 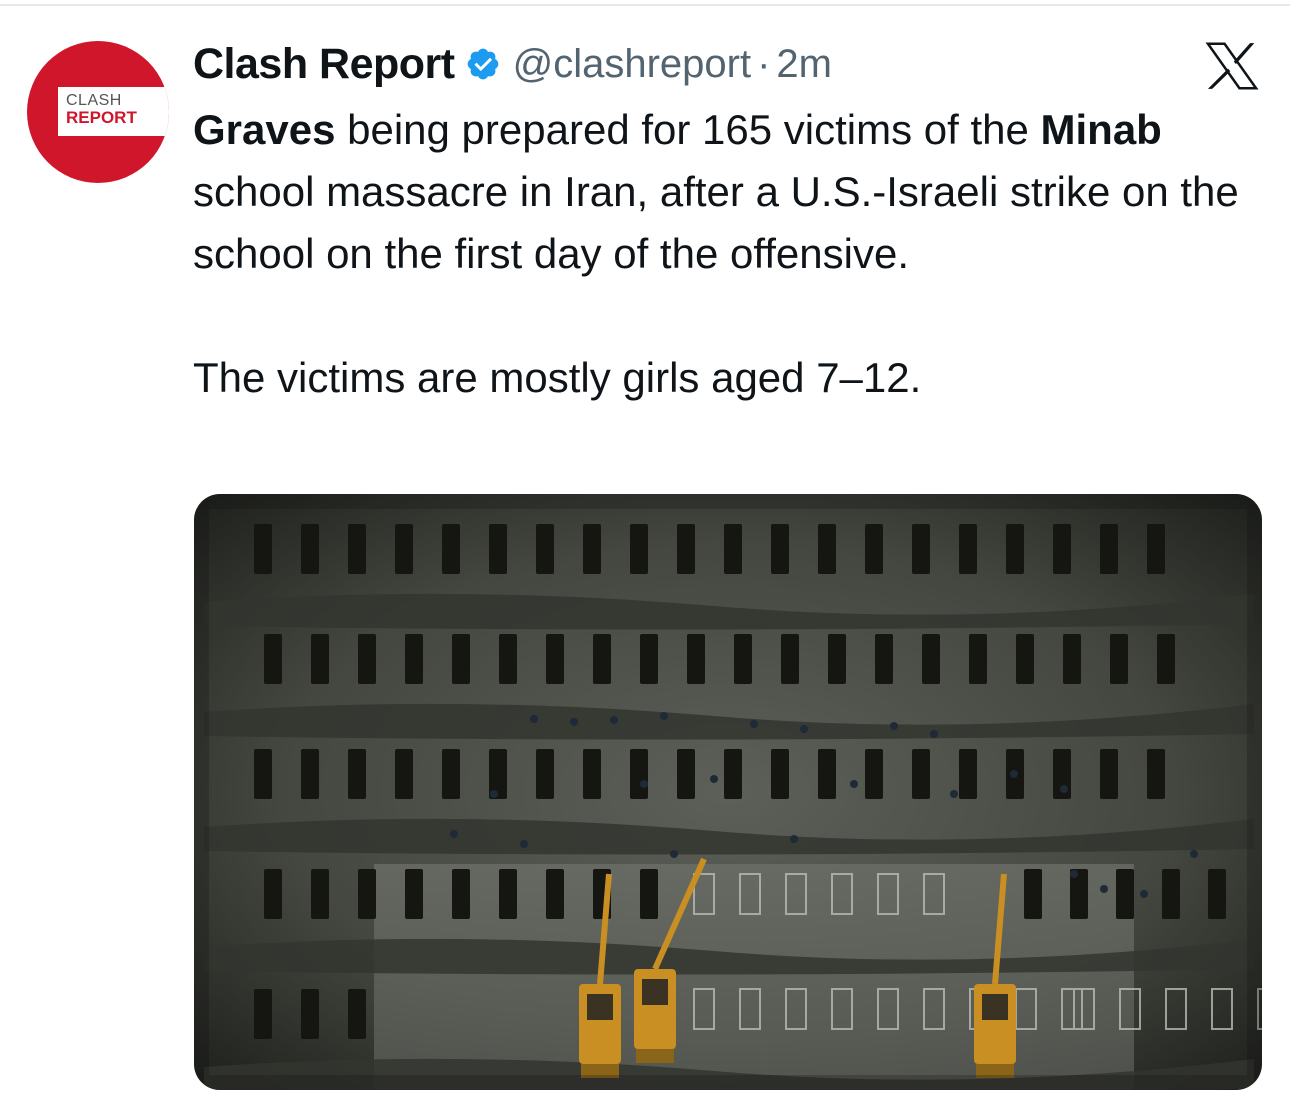 What do you see at coordinates (632, 64) in the screenshot?
I see `author-handle: @clashreport` at bounding box center [632, 64].